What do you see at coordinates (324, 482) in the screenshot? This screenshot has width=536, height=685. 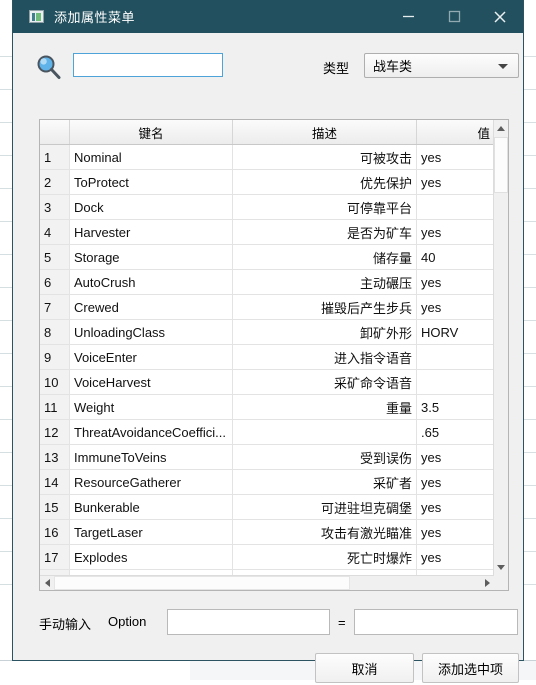 I see `cell-desc: 采矿者` at bounding box center [324, 482].